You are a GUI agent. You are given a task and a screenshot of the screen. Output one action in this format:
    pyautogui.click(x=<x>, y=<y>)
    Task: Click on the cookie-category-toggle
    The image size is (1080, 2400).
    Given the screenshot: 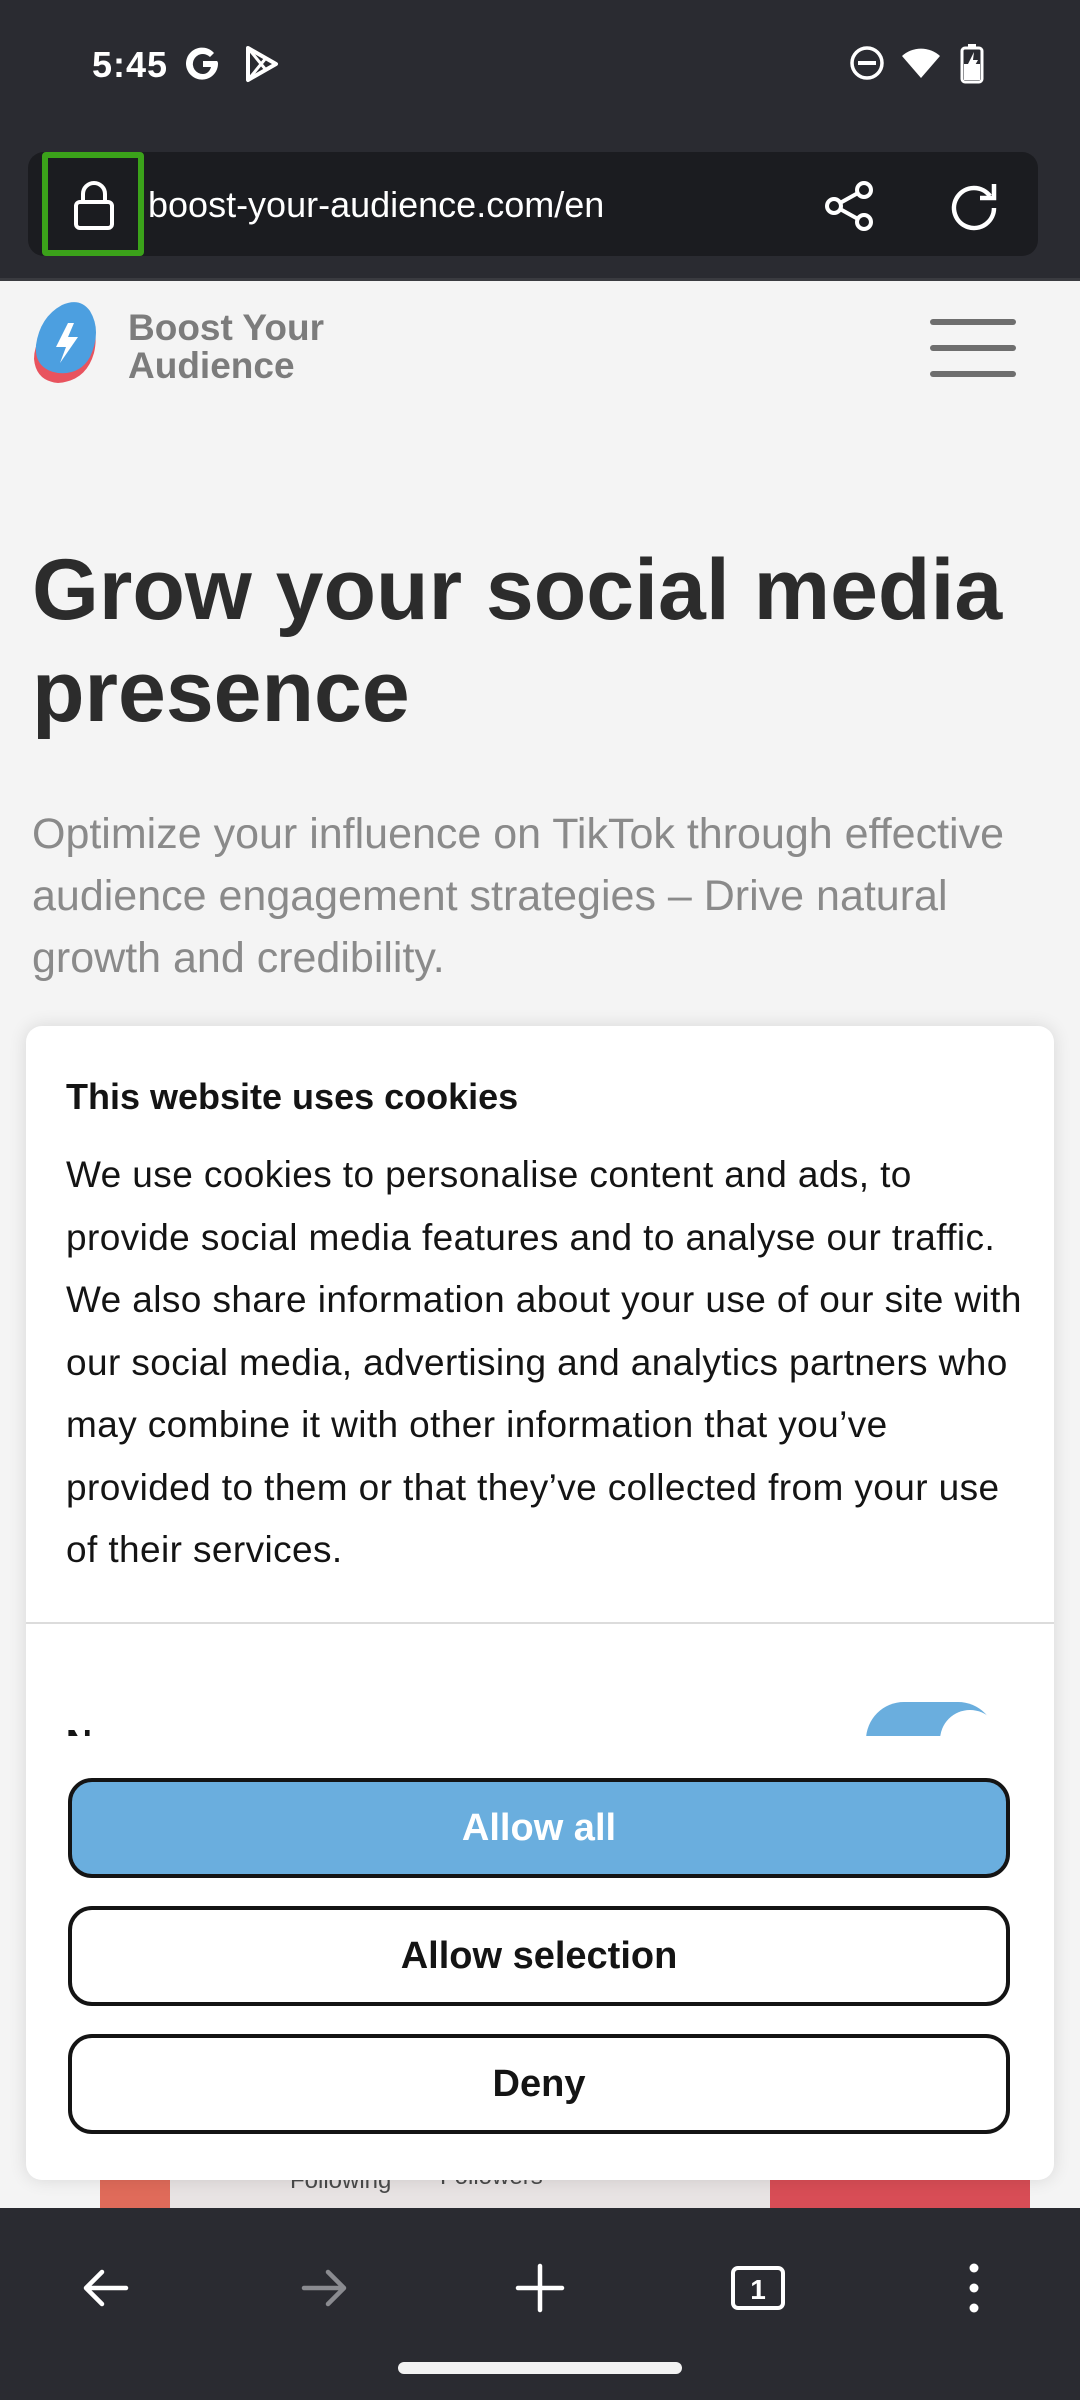 What is the action you would take?
    pyautogui.click(x=931, y=1719)
    